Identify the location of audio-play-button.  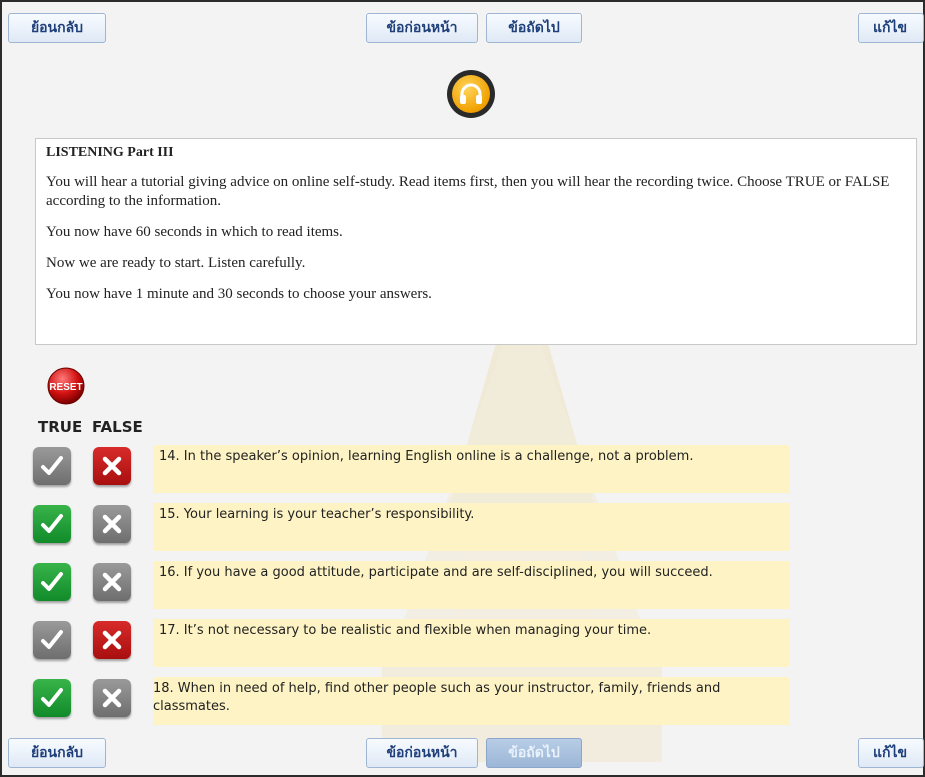
(471, 94).